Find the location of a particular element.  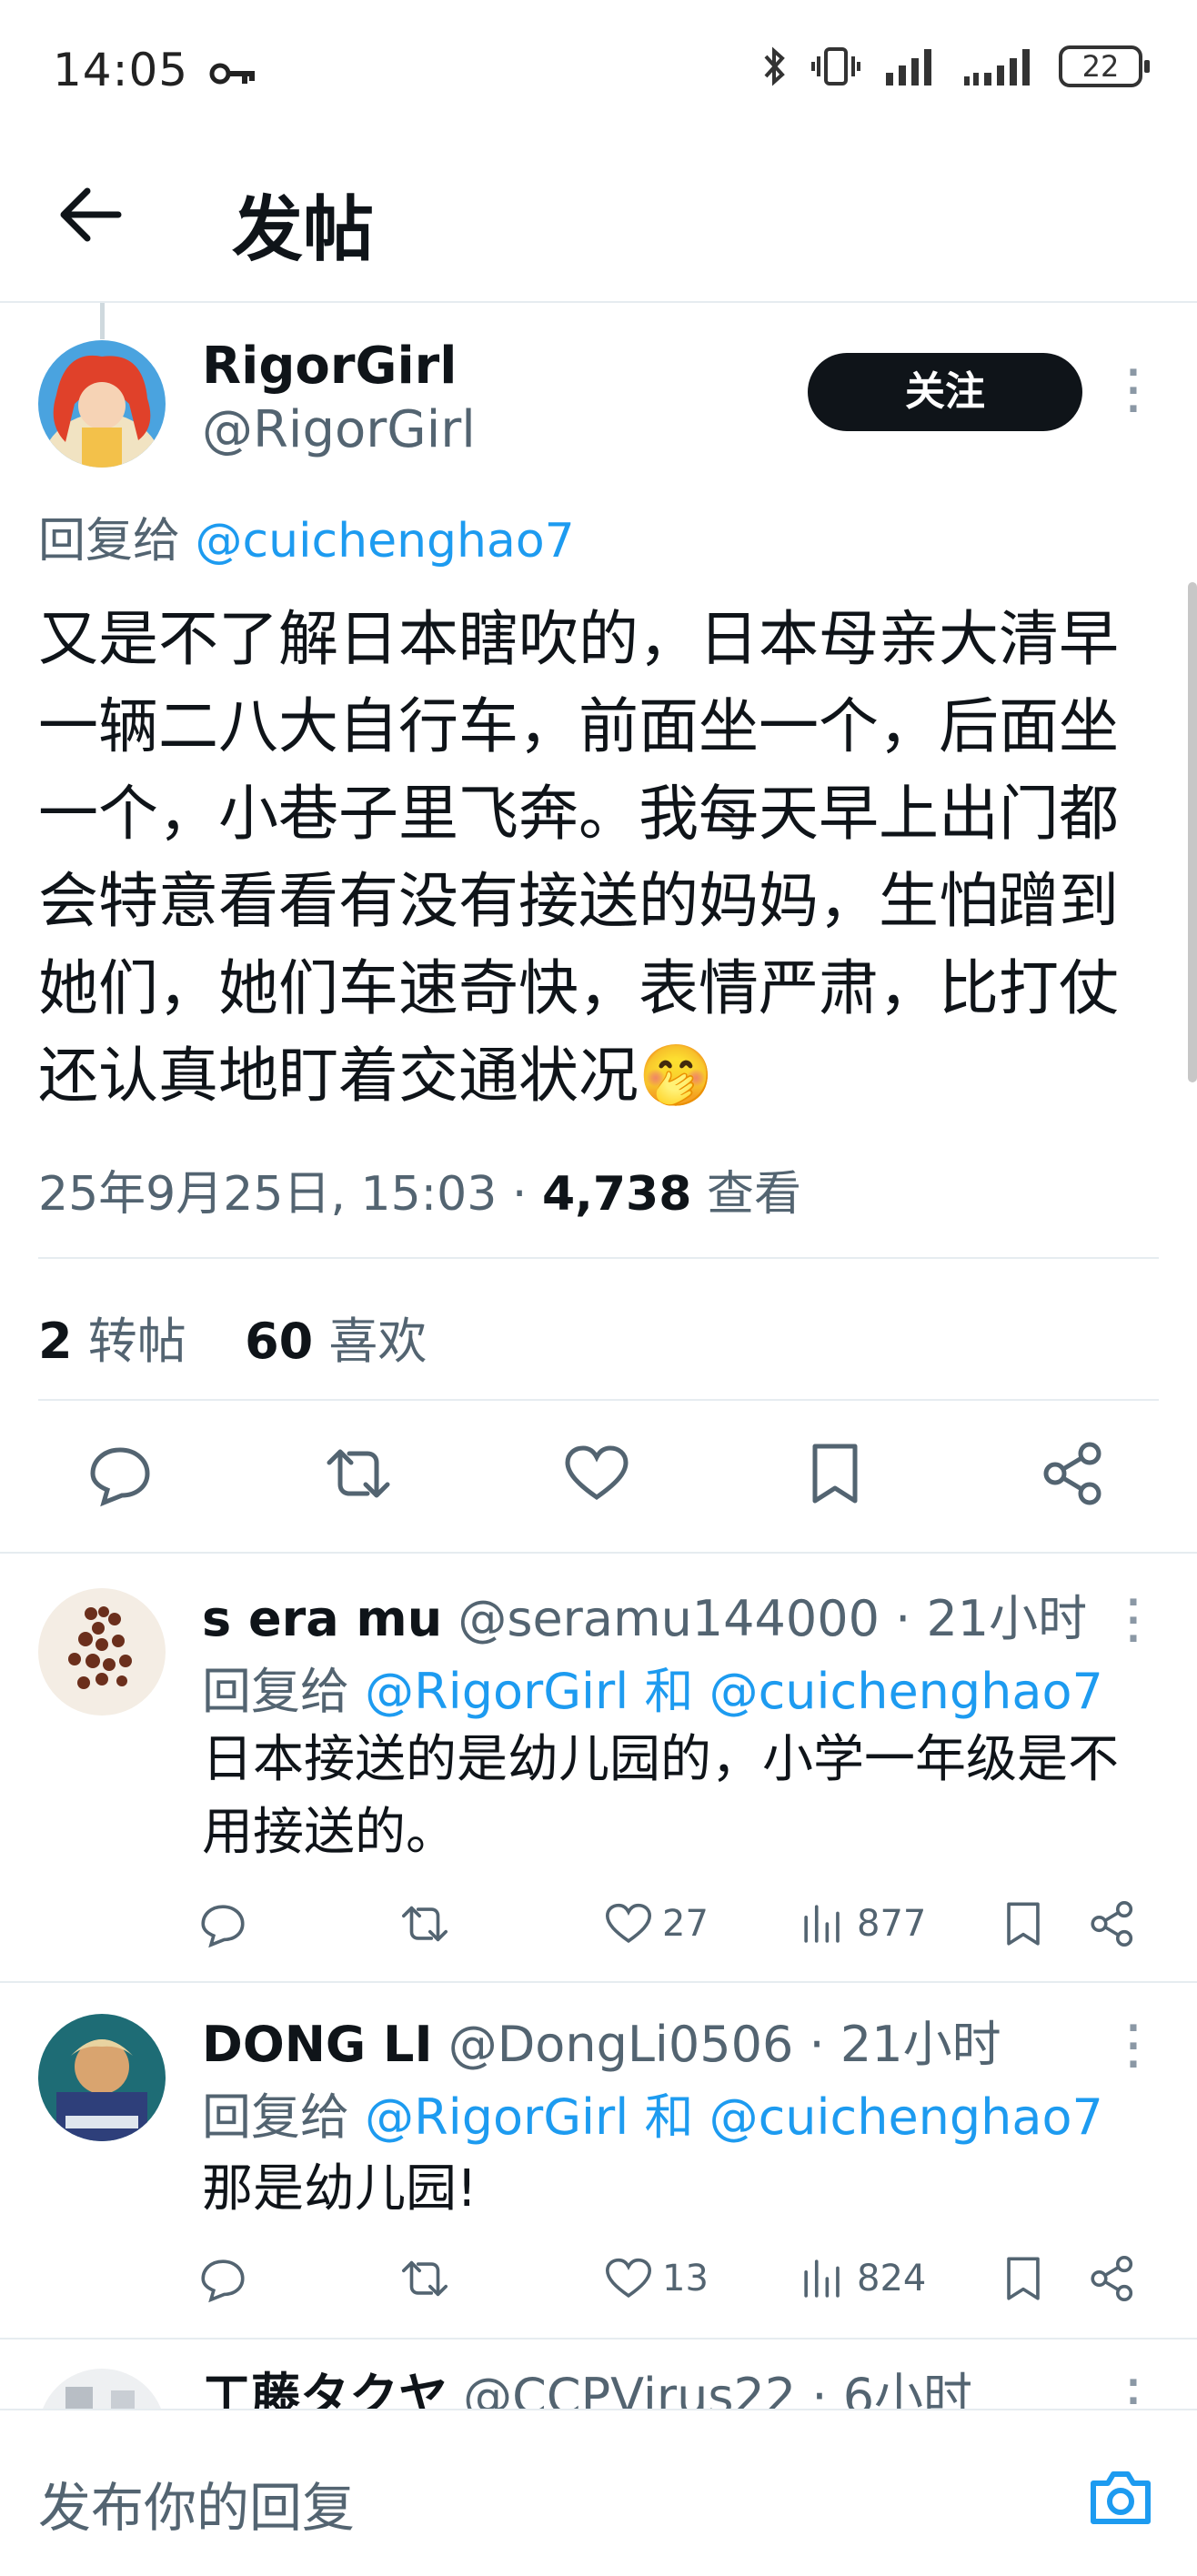

like-button: 13 is located at coordinates (655, 2278).